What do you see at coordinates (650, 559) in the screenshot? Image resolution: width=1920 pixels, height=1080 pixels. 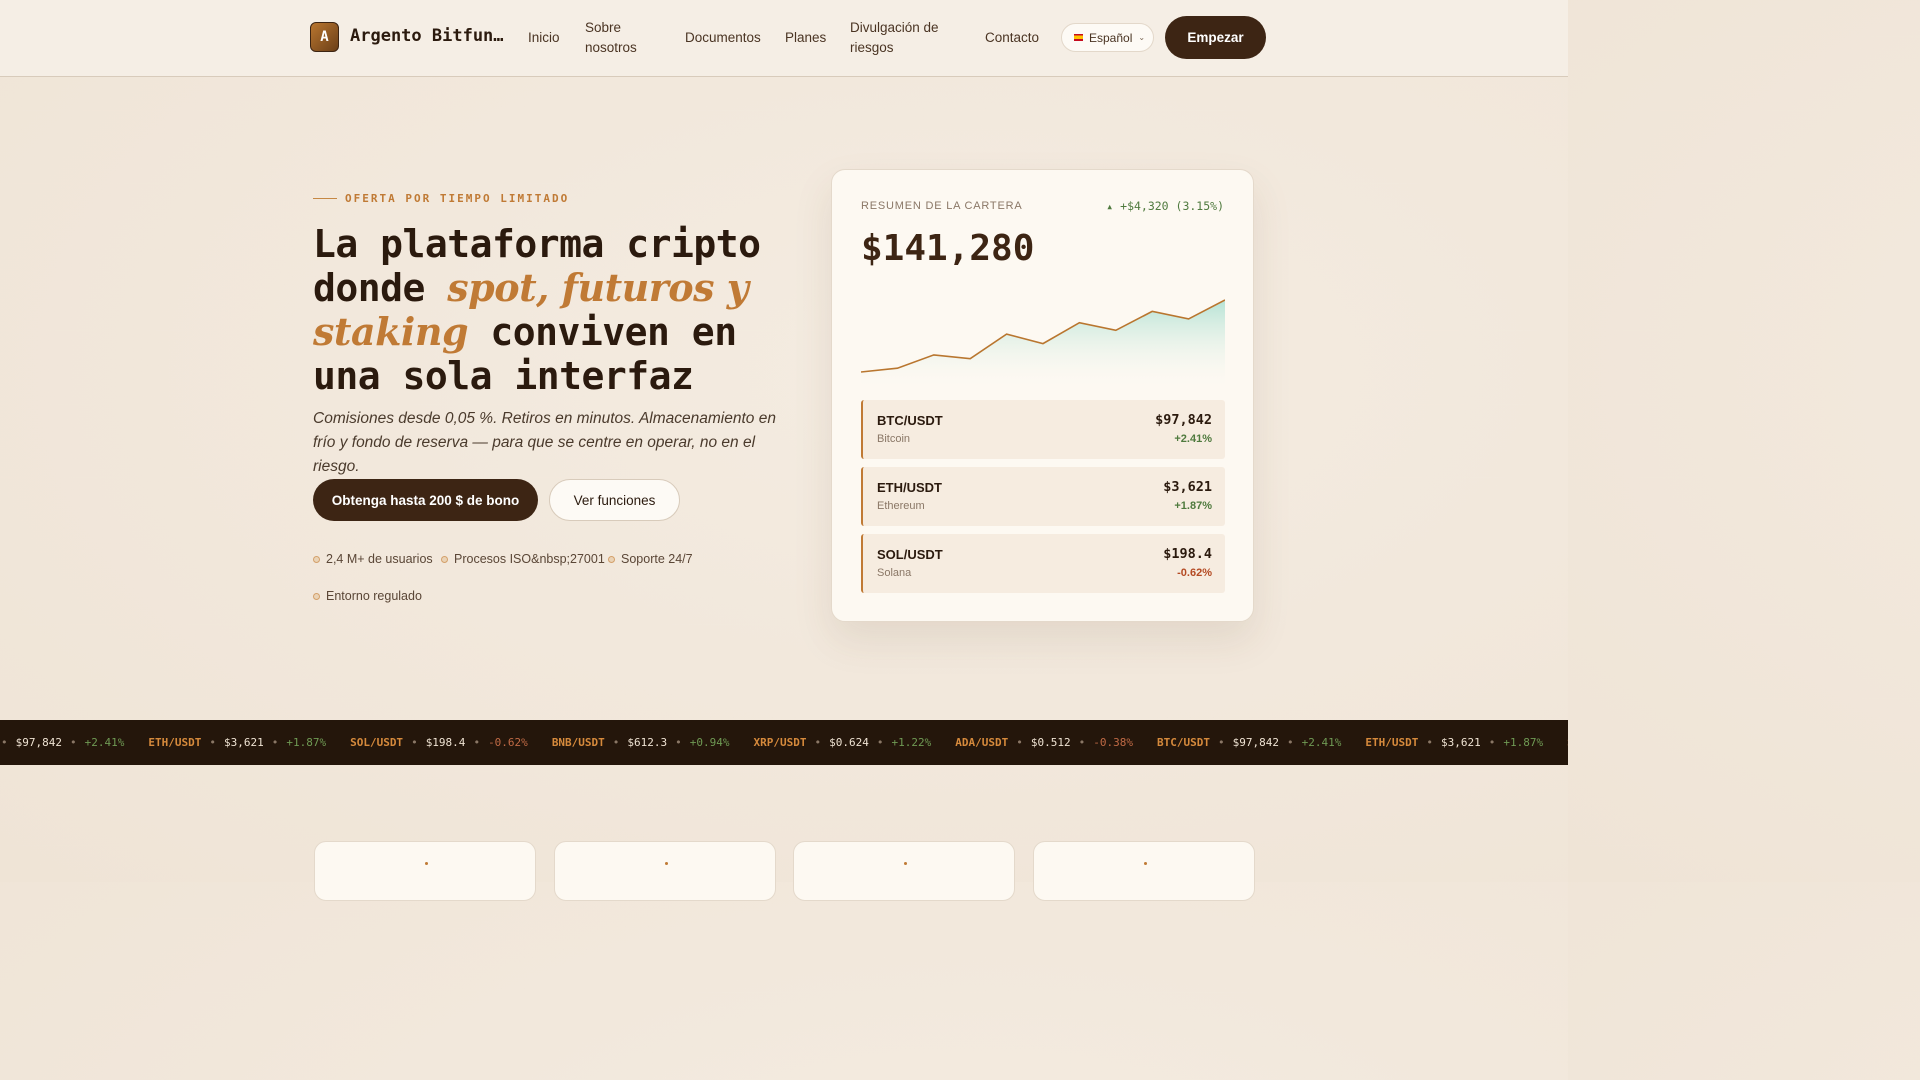 I see `trust-badge-support: Soporte 24/7` at bounding box center [650, 559].